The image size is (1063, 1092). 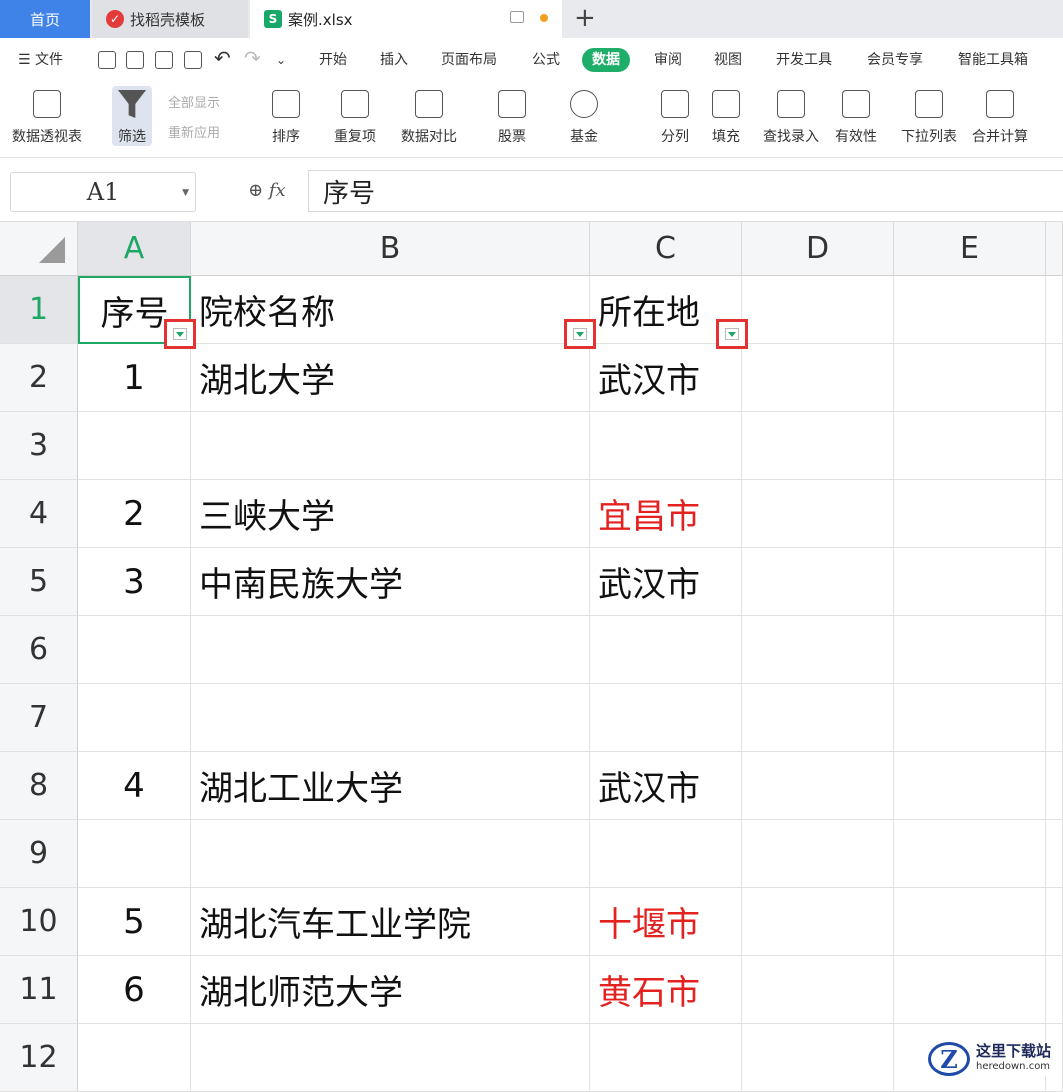 I want to click on cell-b7, so click(x=390, y=718).